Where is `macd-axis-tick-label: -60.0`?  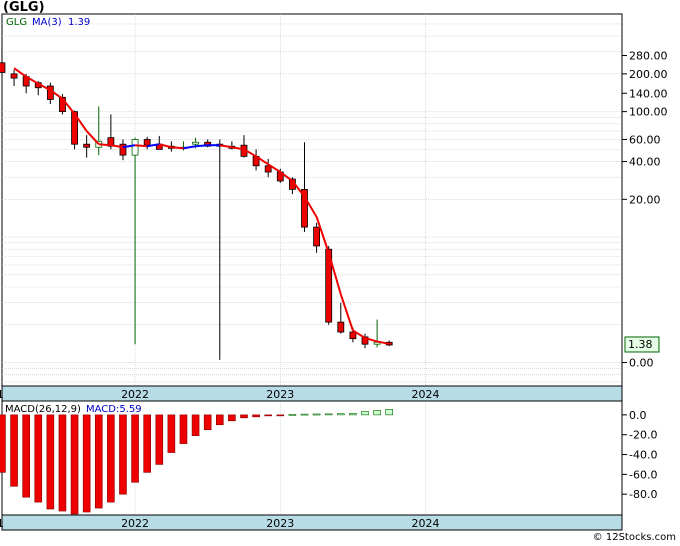 macd-axis-tick-label: -60.0 is located at coordinates (643, 474).